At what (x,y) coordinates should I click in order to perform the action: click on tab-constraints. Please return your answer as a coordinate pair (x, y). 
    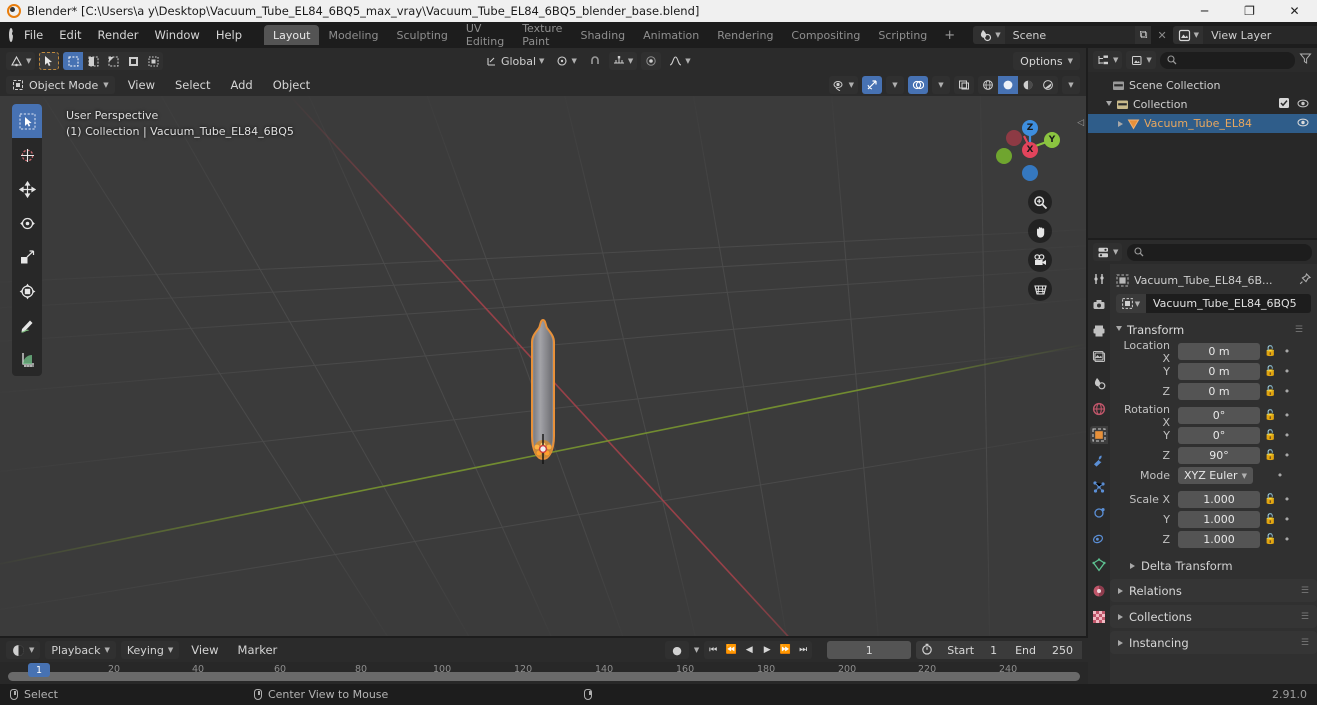
    Looking at the image, I should click on (1099, 539).